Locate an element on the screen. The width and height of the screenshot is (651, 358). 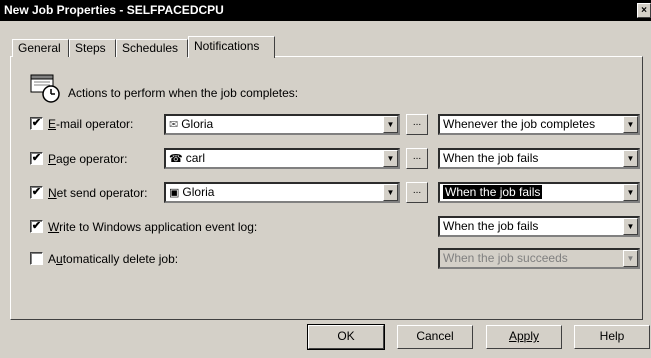
calendar-clock-icon is located at coordinates (45, 88).